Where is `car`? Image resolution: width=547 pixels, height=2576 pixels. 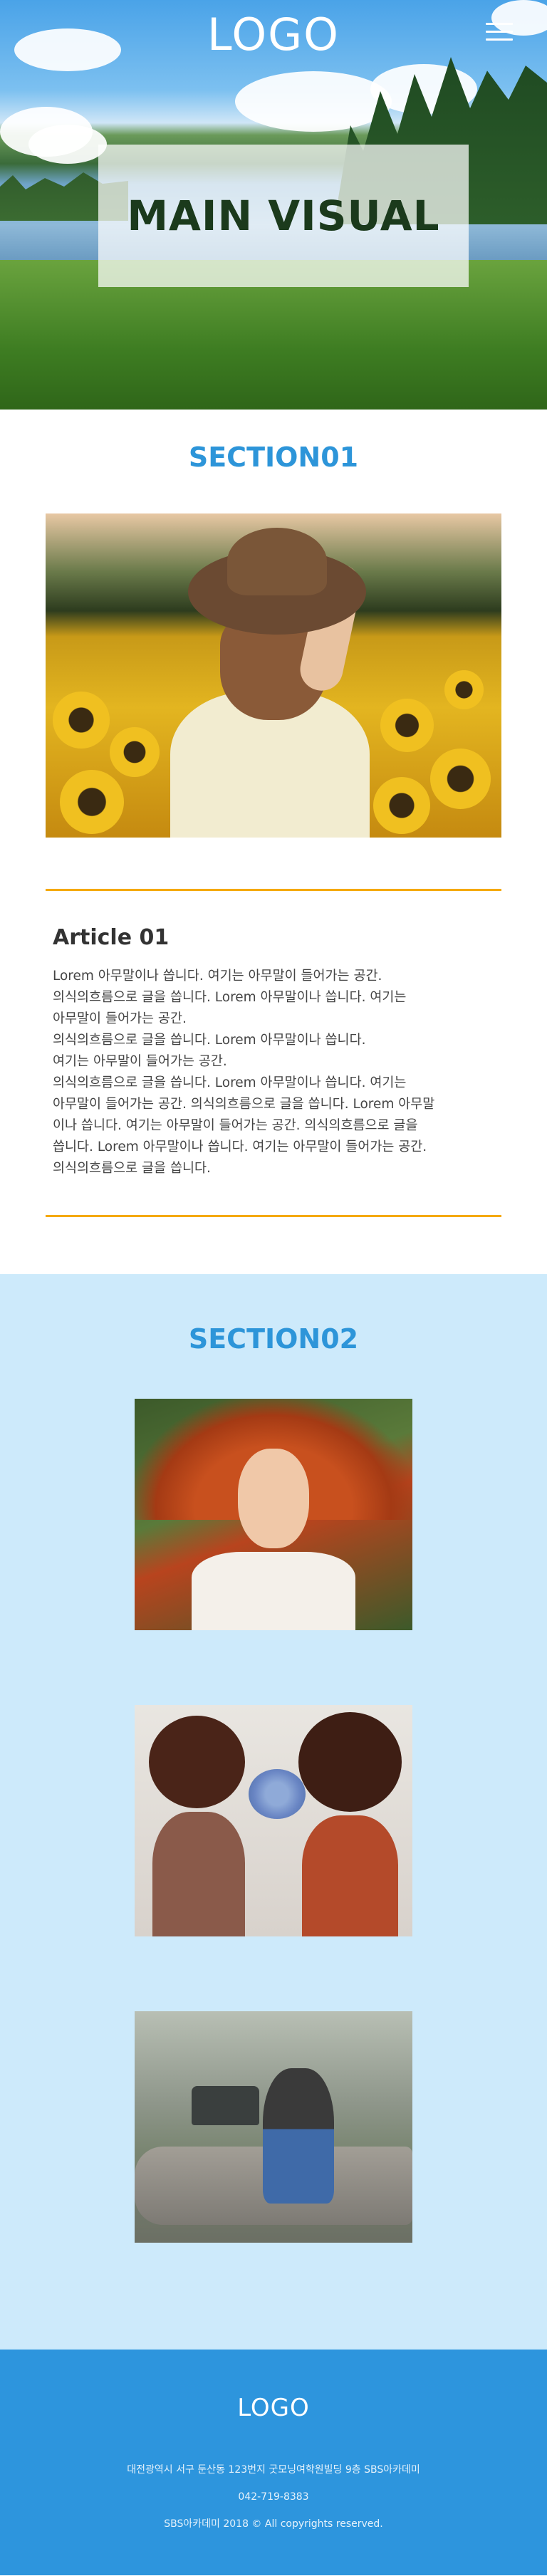 car is located at coordinates (225, 2105).